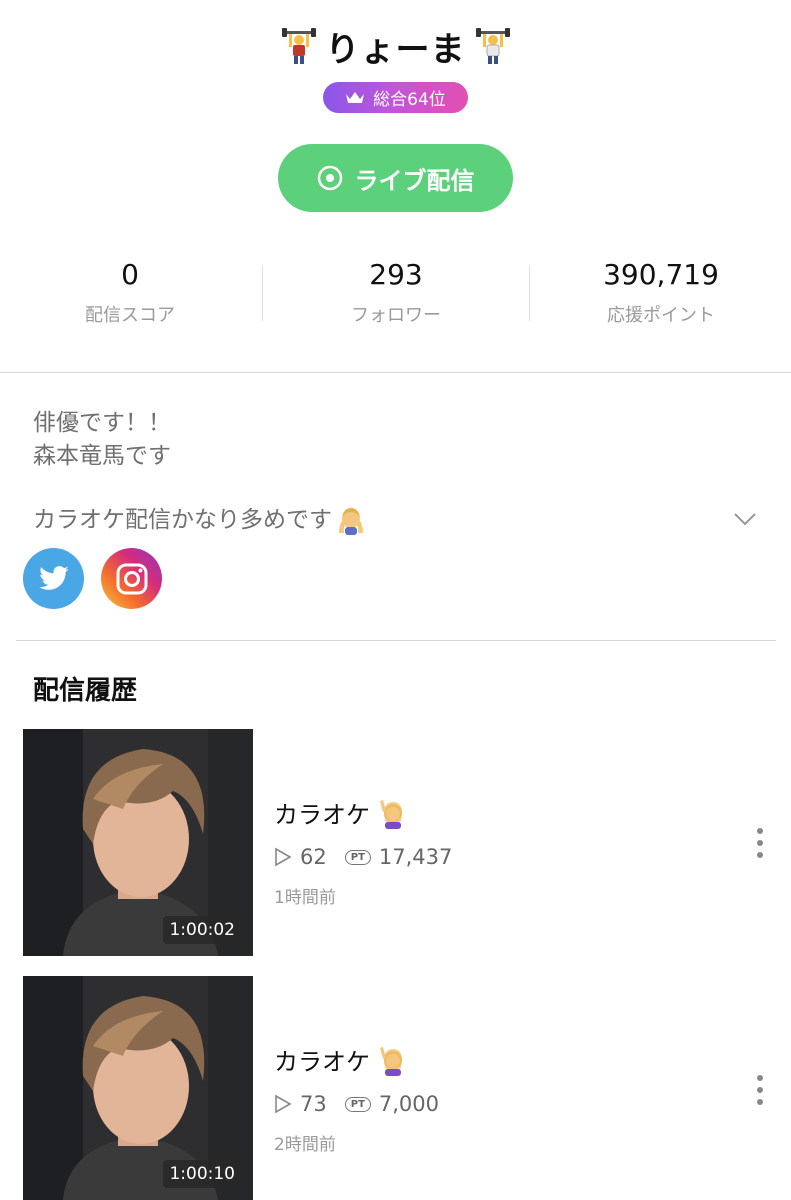  I want to click on history-item-time: 1時間前, so click(305, 898).